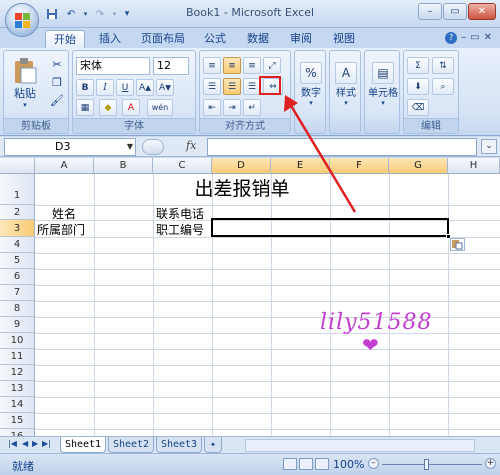  Describe the element at coordinates (383, 84) in the screenshot. I see `cells-button: ▤ 单元格 ▾` at that location.